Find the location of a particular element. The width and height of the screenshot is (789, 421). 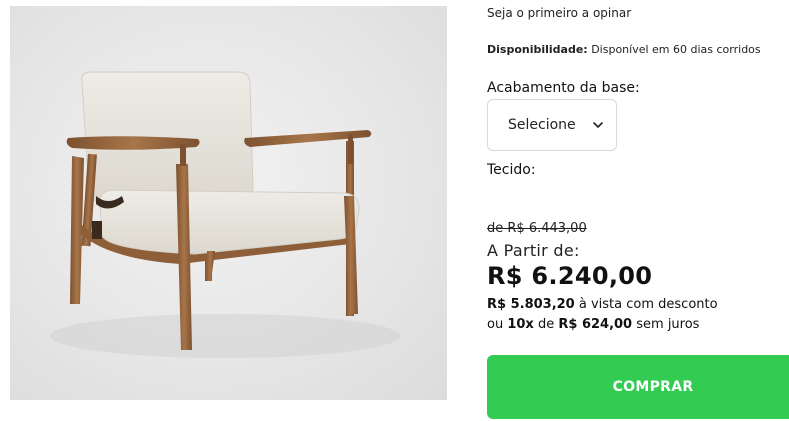

availability-label: Disponibilidade: is located at coordinates (537, 49).